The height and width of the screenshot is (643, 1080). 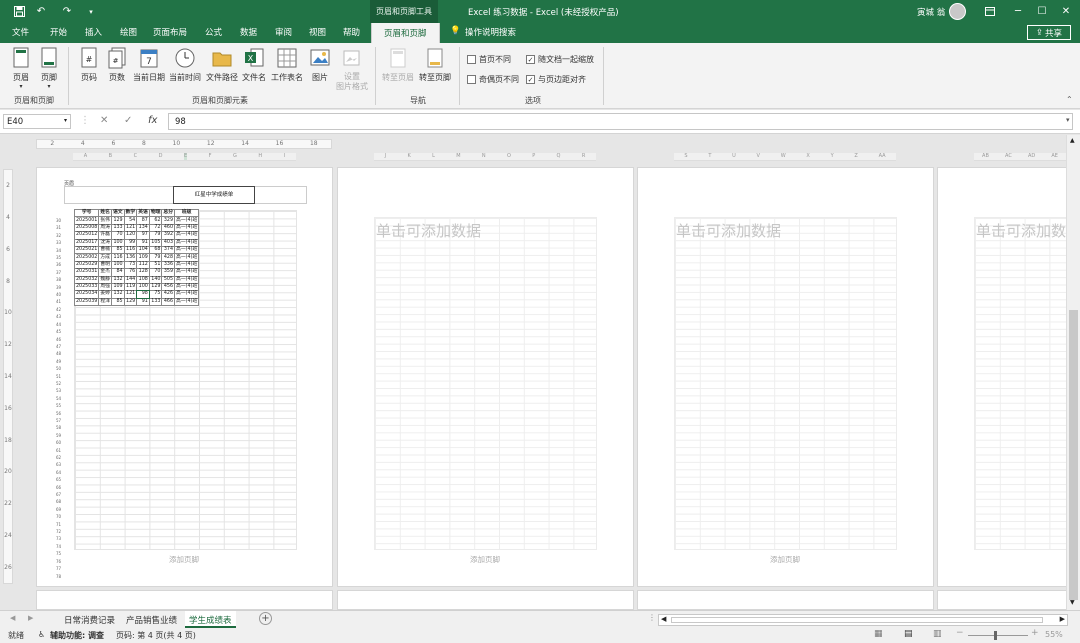 I want to click on table-cell: 2025012, so click(x=86, y=235).